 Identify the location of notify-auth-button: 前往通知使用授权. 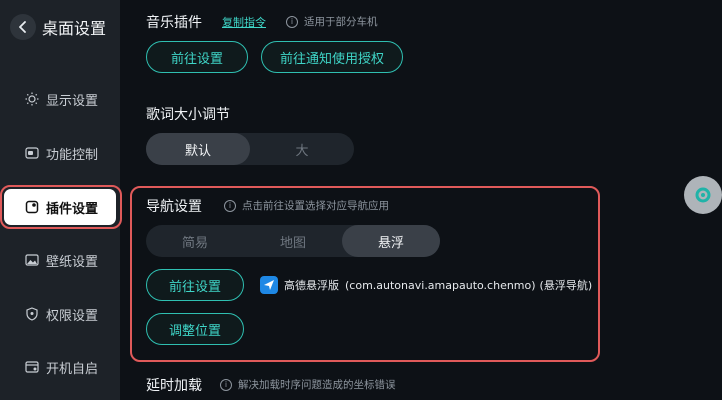
(332, 57).